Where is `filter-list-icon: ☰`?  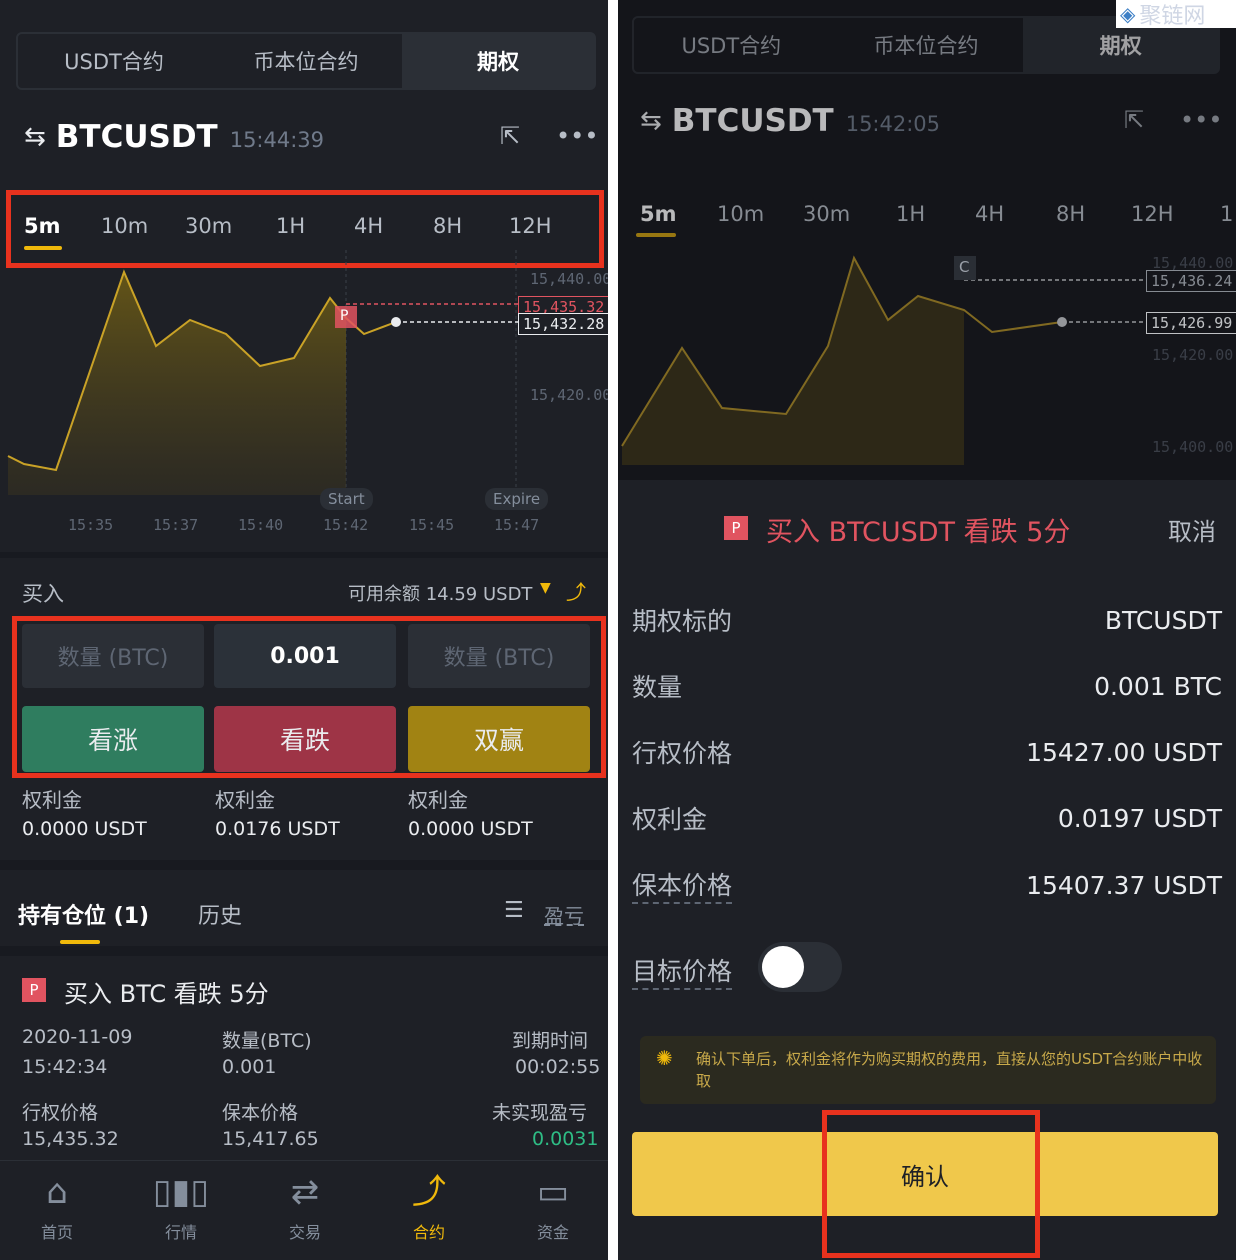
filter-list-icon: ☰ is located at coordinates (514, 910).